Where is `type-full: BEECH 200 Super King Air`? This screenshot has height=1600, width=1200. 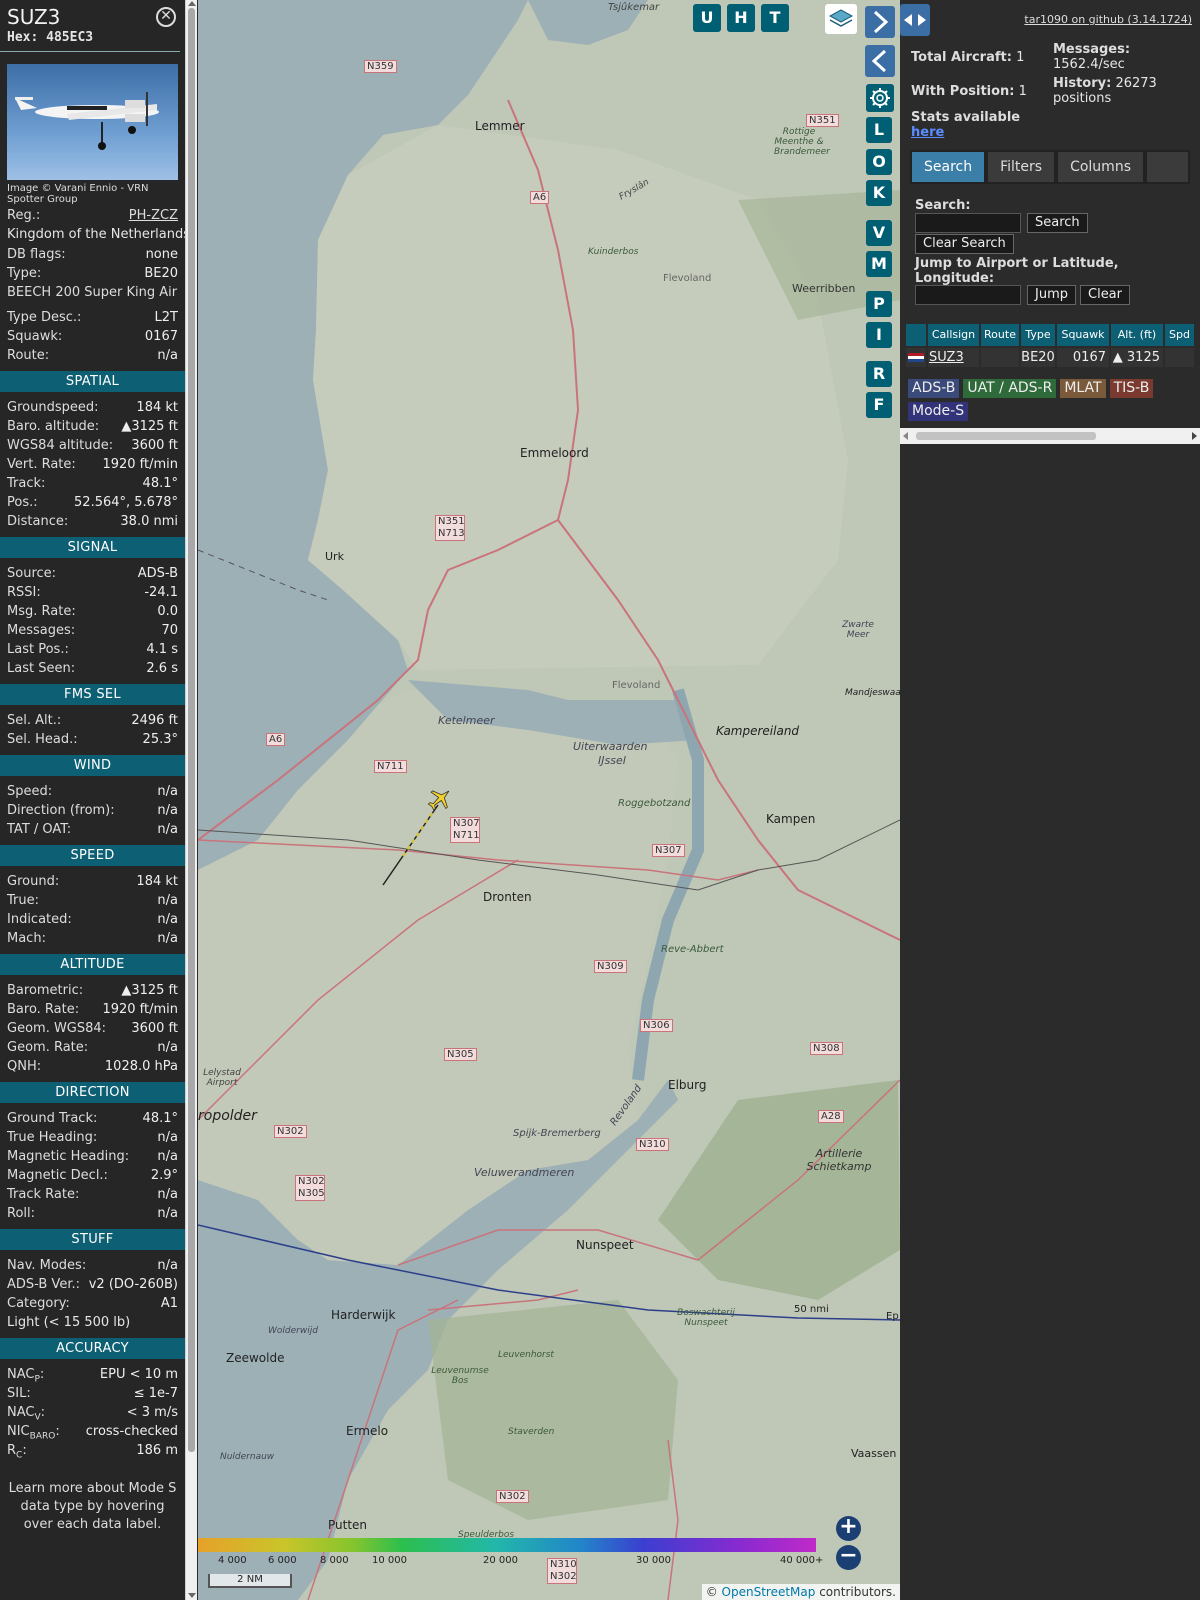
type-full: BEECH 200 Super King Air is located at coordinates (92, 292).